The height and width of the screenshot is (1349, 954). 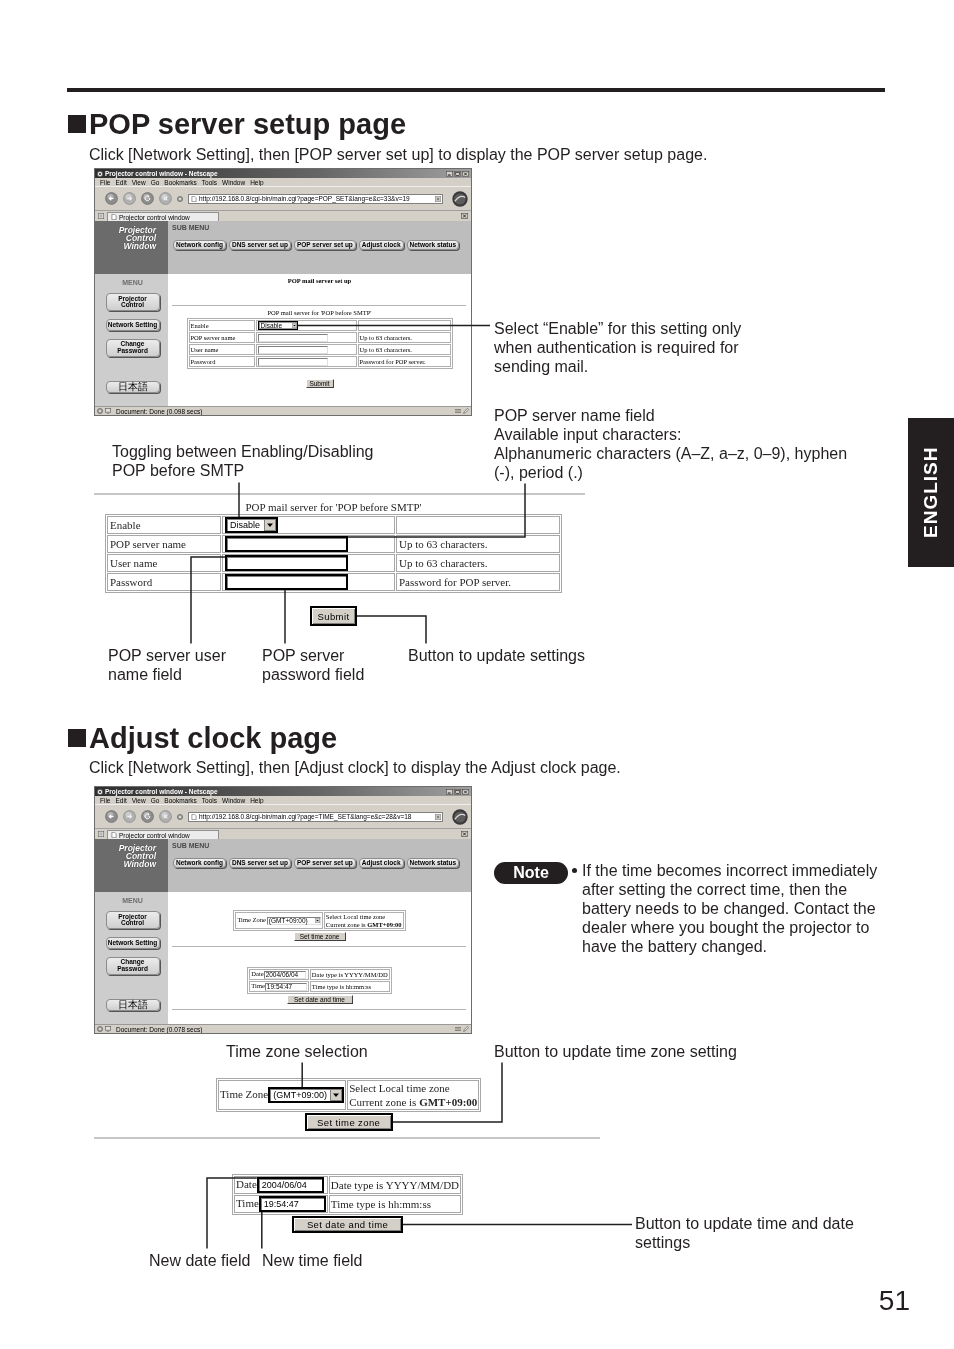 What do you see at coordinates (213, 738) in the screenshot?
I see `section-title: Adjust clock page` at bounding box center [213, 738].